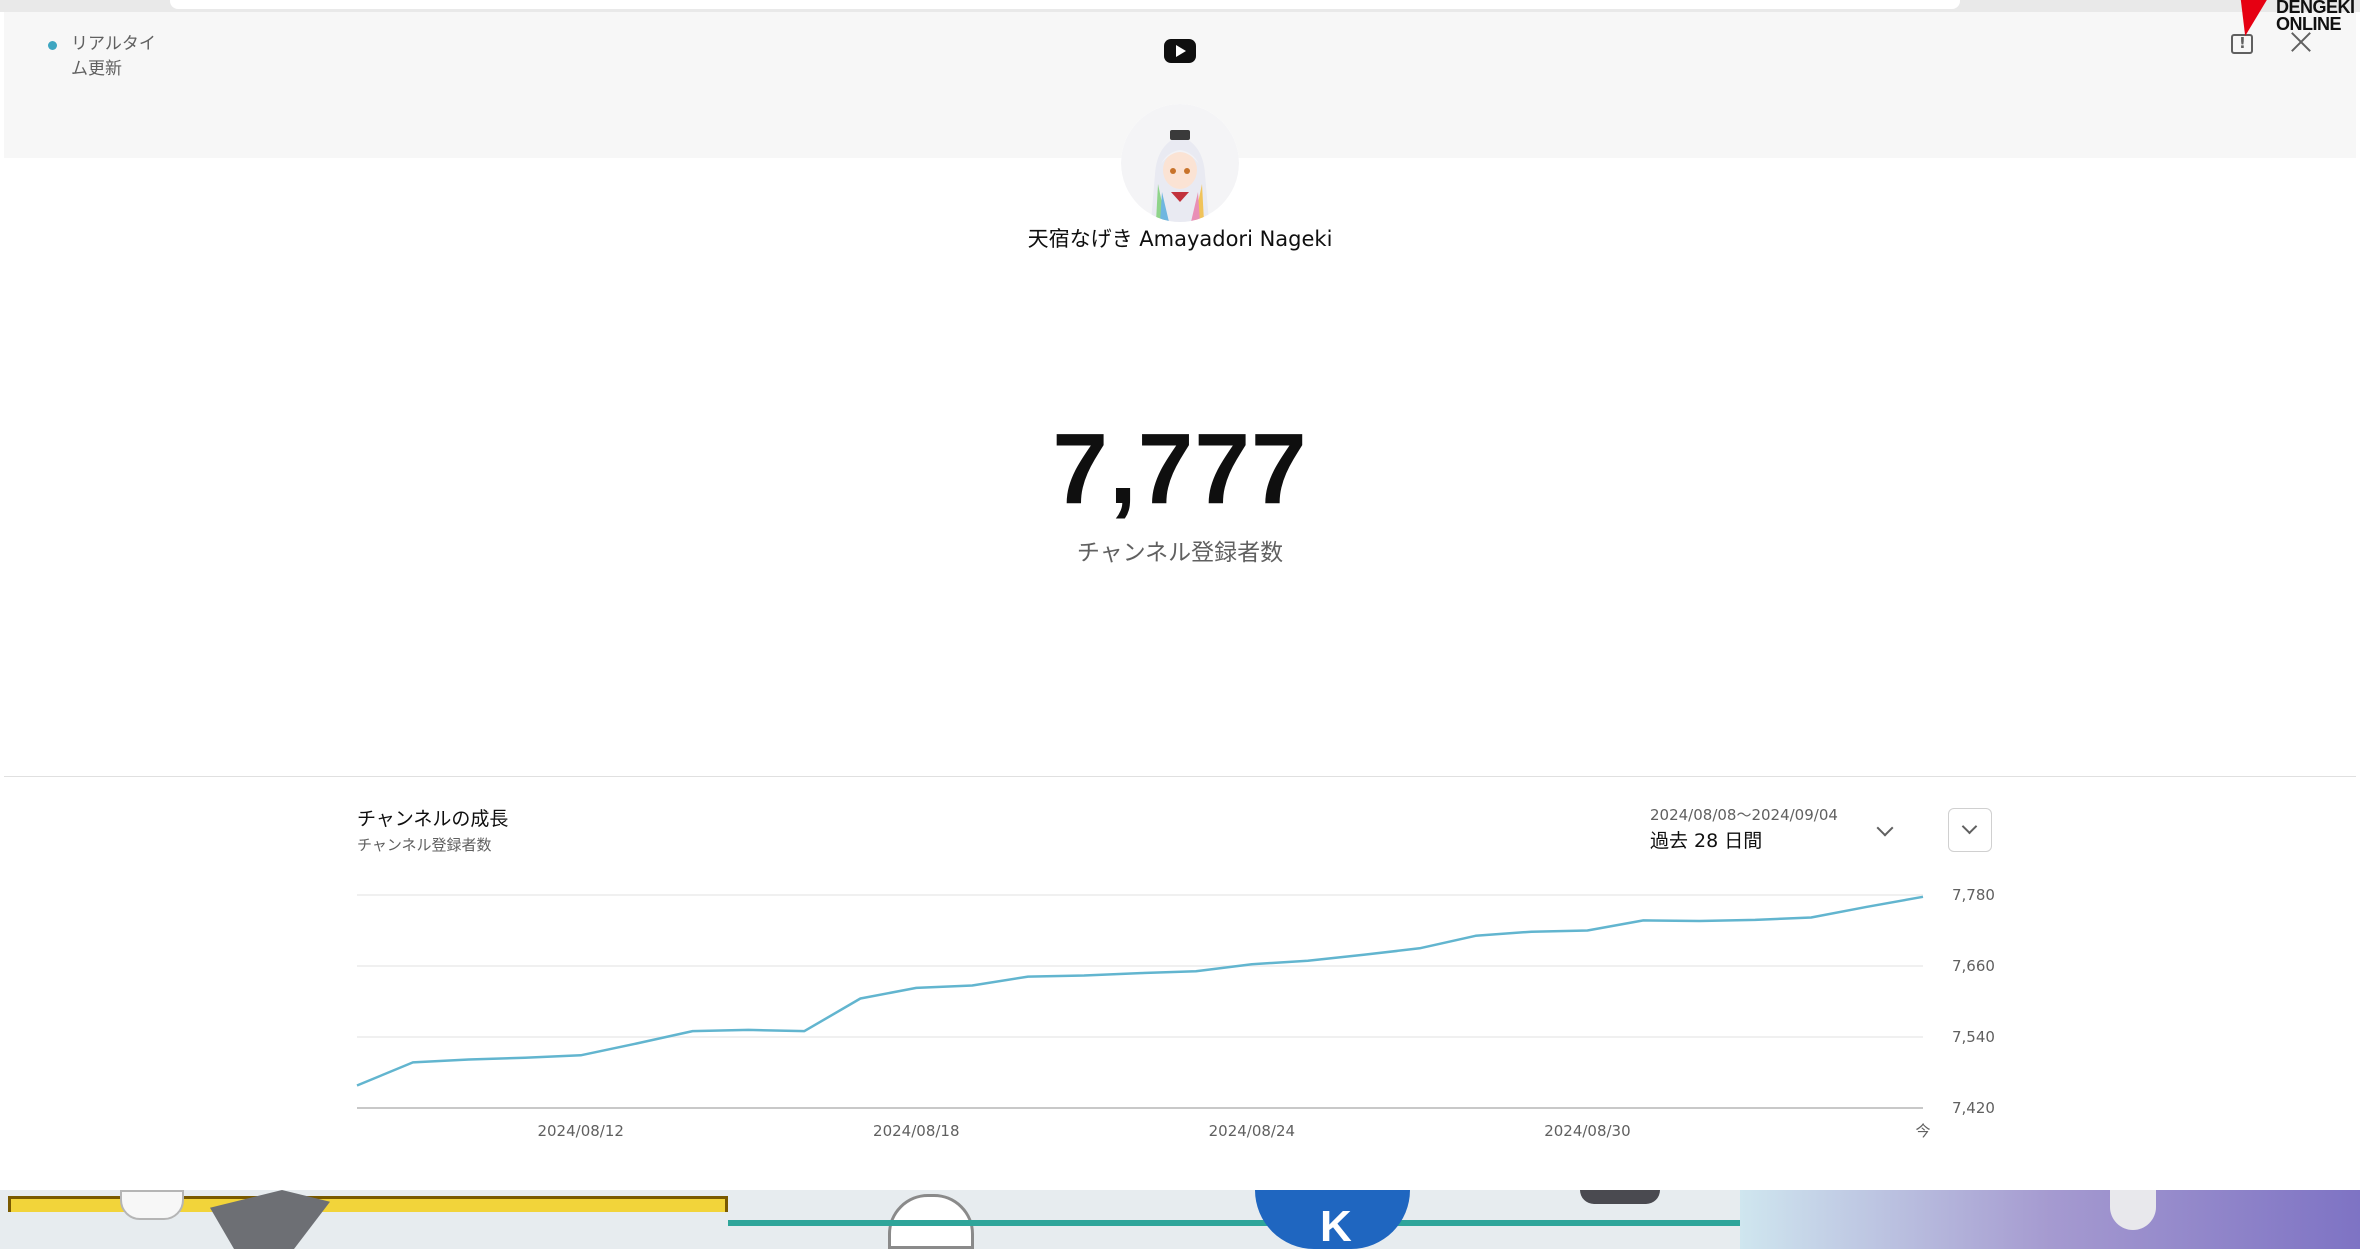 The image size is (2360, 1249). I want to click on x-tick-label: 2024/08/24, so click(1252, 1131).